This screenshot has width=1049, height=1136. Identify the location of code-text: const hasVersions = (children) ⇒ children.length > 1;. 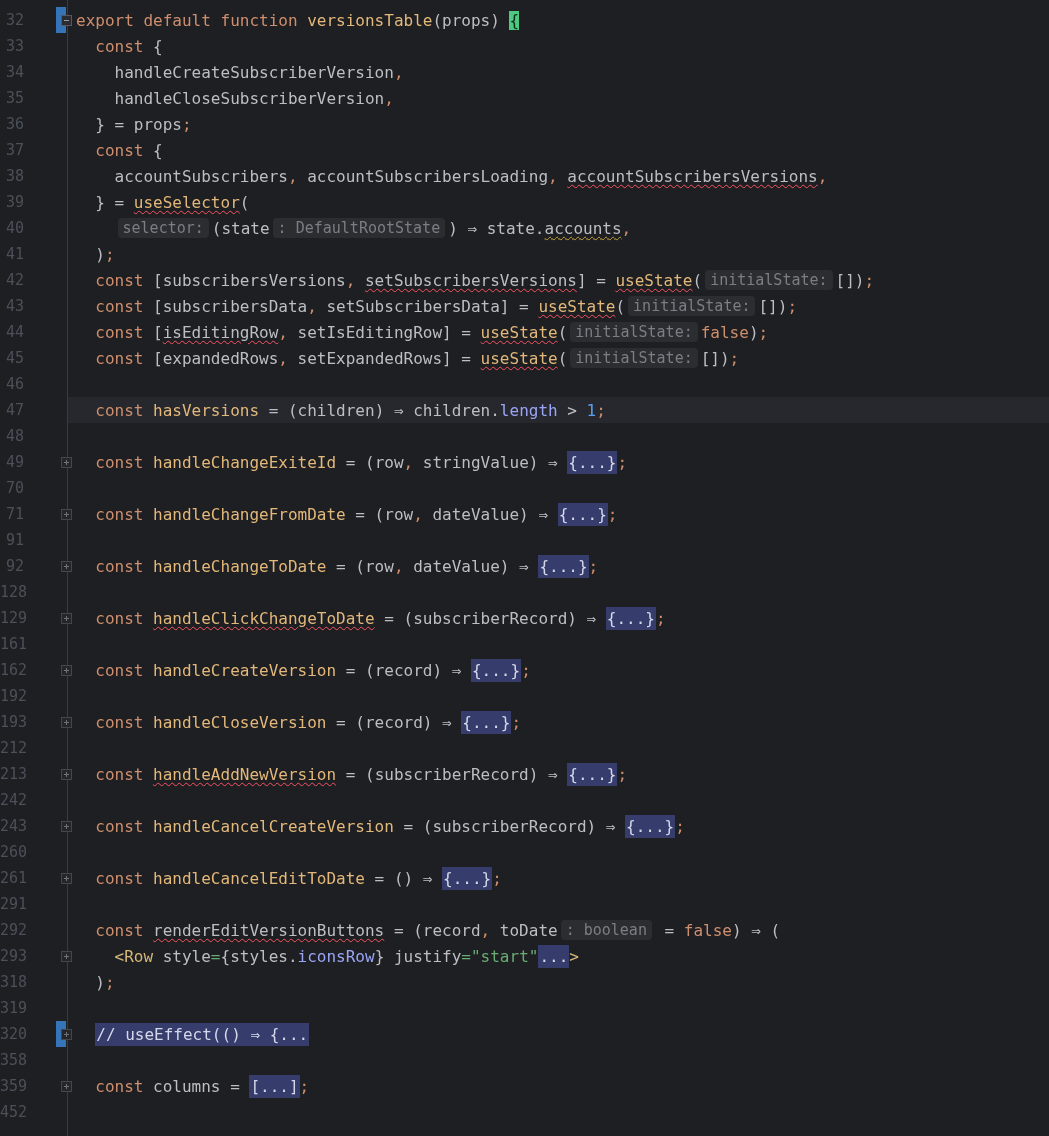
(350, 410).